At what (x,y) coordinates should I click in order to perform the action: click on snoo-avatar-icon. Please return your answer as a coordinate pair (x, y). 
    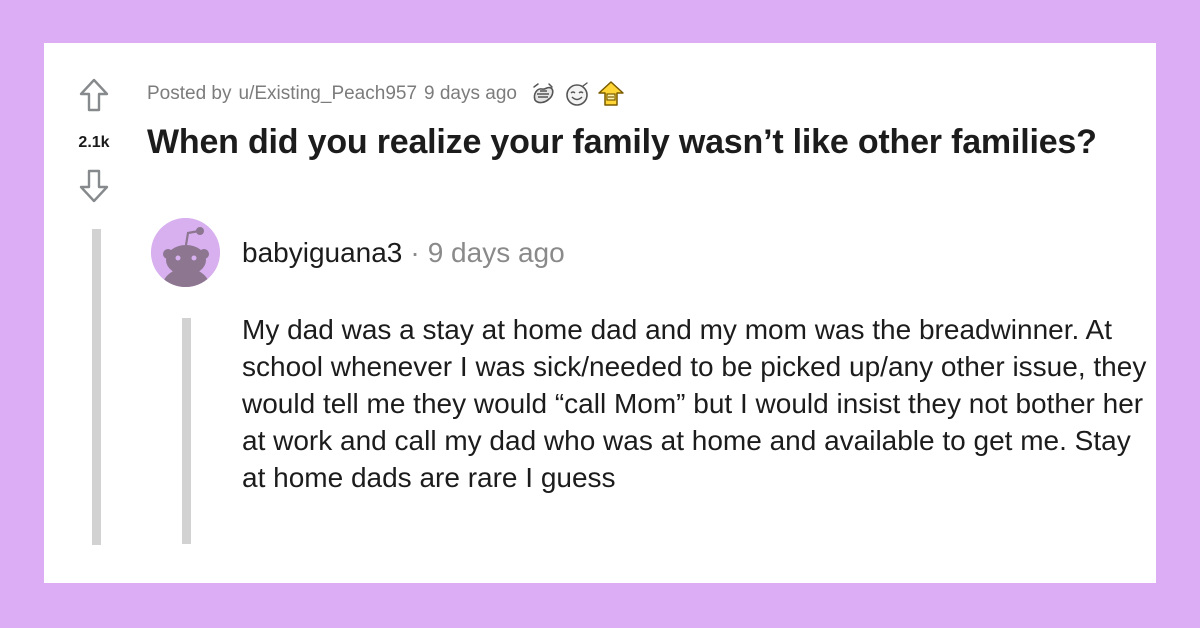
    Looking at the image, I should click on (185, 252).